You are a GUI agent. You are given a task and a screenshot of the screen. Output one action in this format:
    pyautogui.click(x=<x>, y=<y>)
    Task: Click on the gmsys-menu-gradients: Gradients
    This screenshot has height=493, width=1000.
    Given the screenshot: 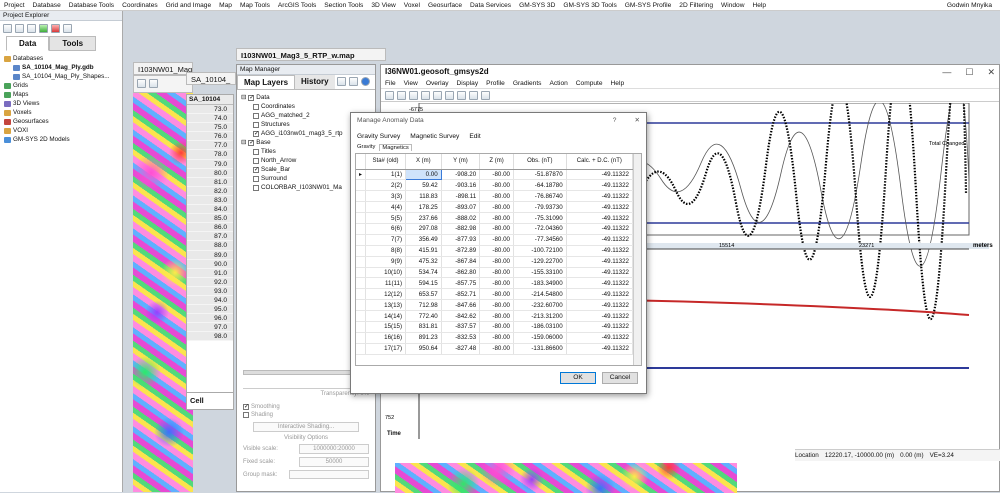 What is the action you would take?
    pyautogui.click(x=527, y=83)
    